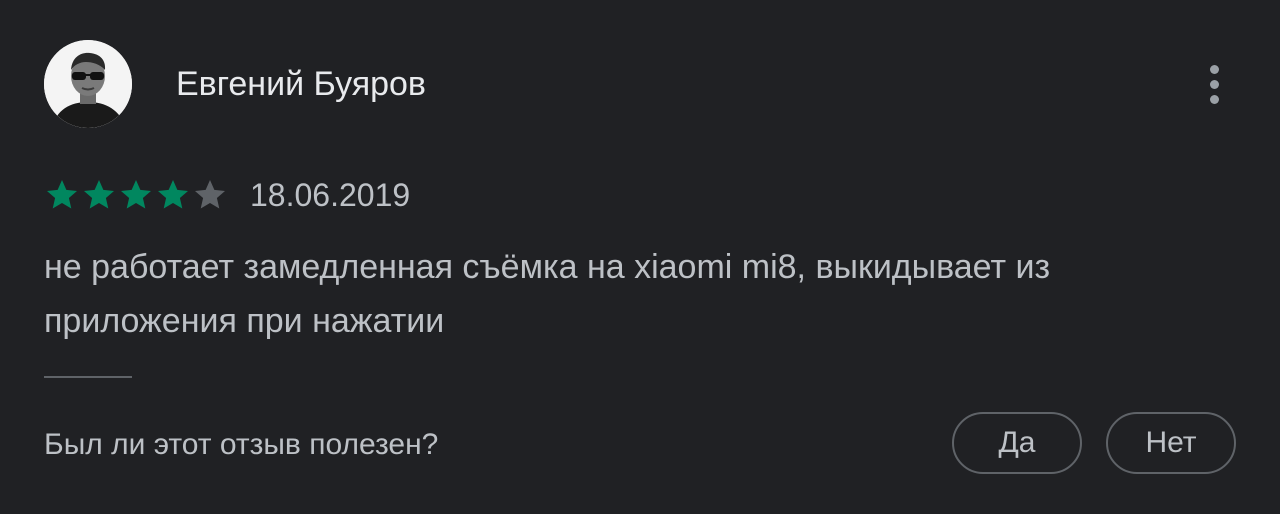 This screenshot has height=514, width=1280. What do you see at coordinates (210, 195) in the screenshot?
I see `star-empty-icon` at bounding box center [210, 195].